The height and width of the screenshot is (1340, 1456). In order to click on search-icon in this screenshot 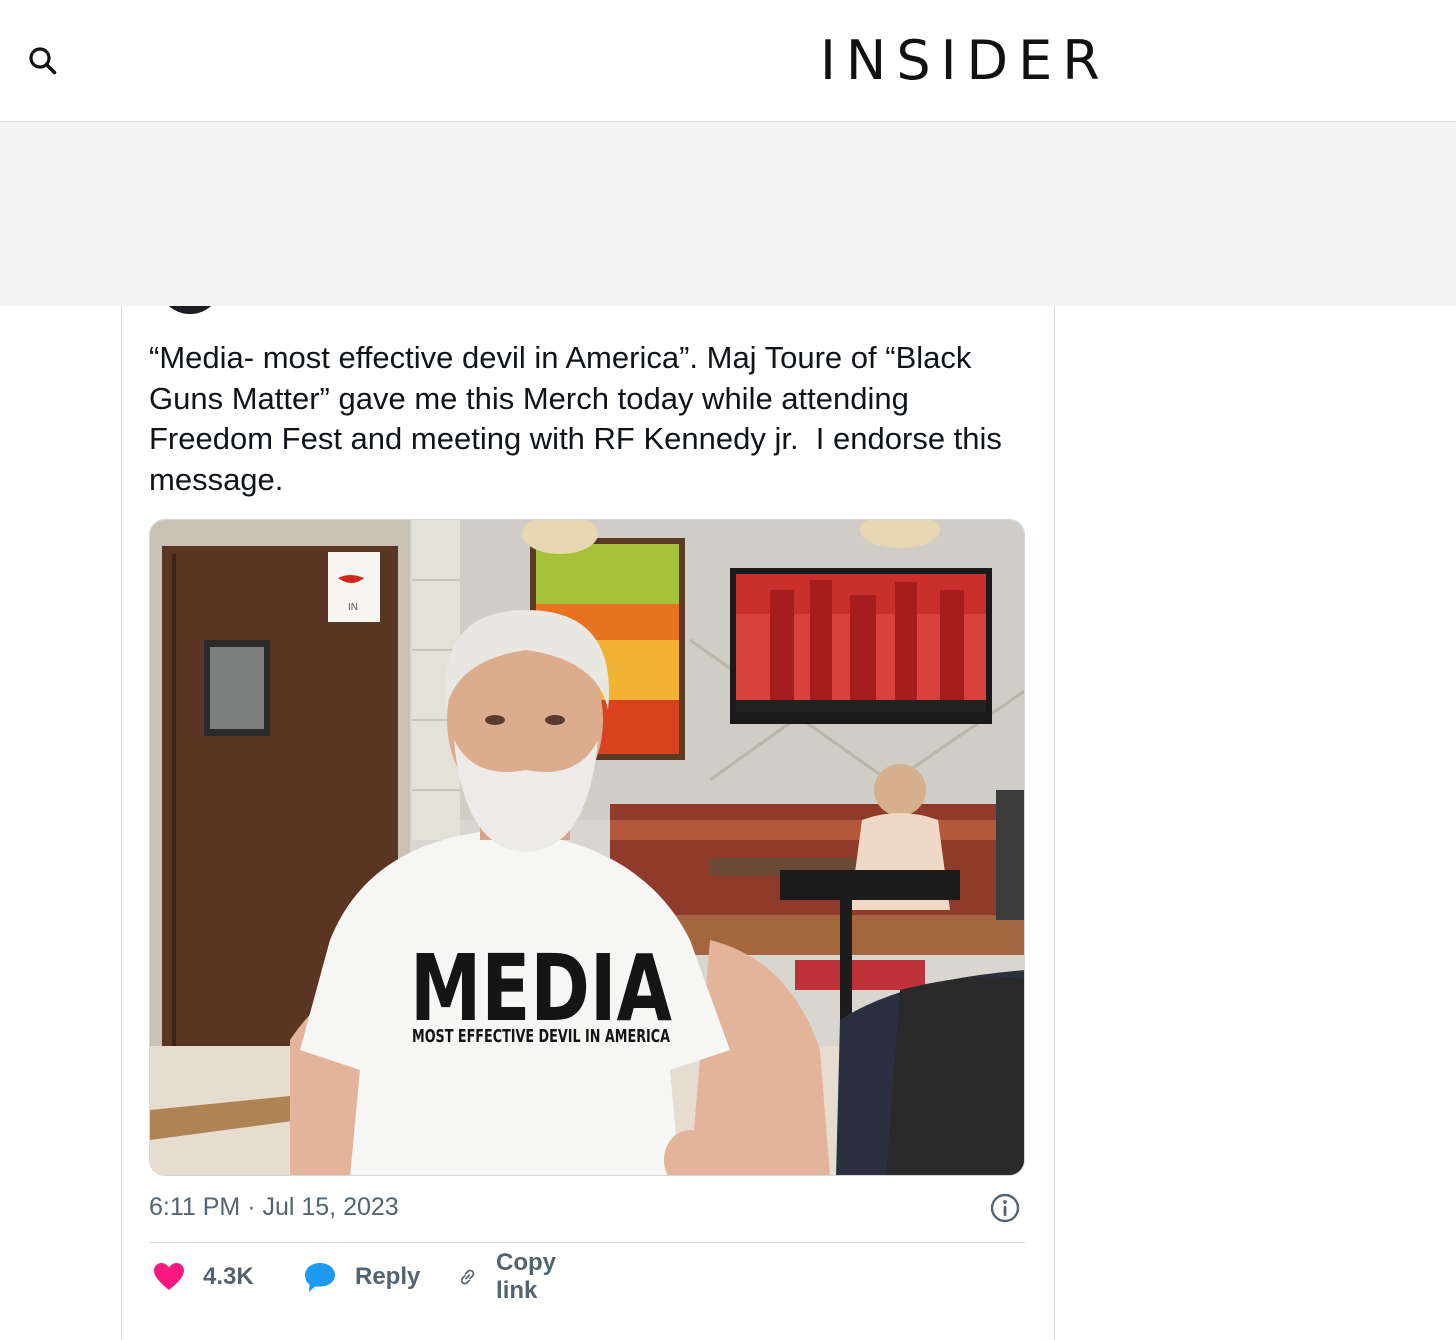, I will do `click(43, 61)`.